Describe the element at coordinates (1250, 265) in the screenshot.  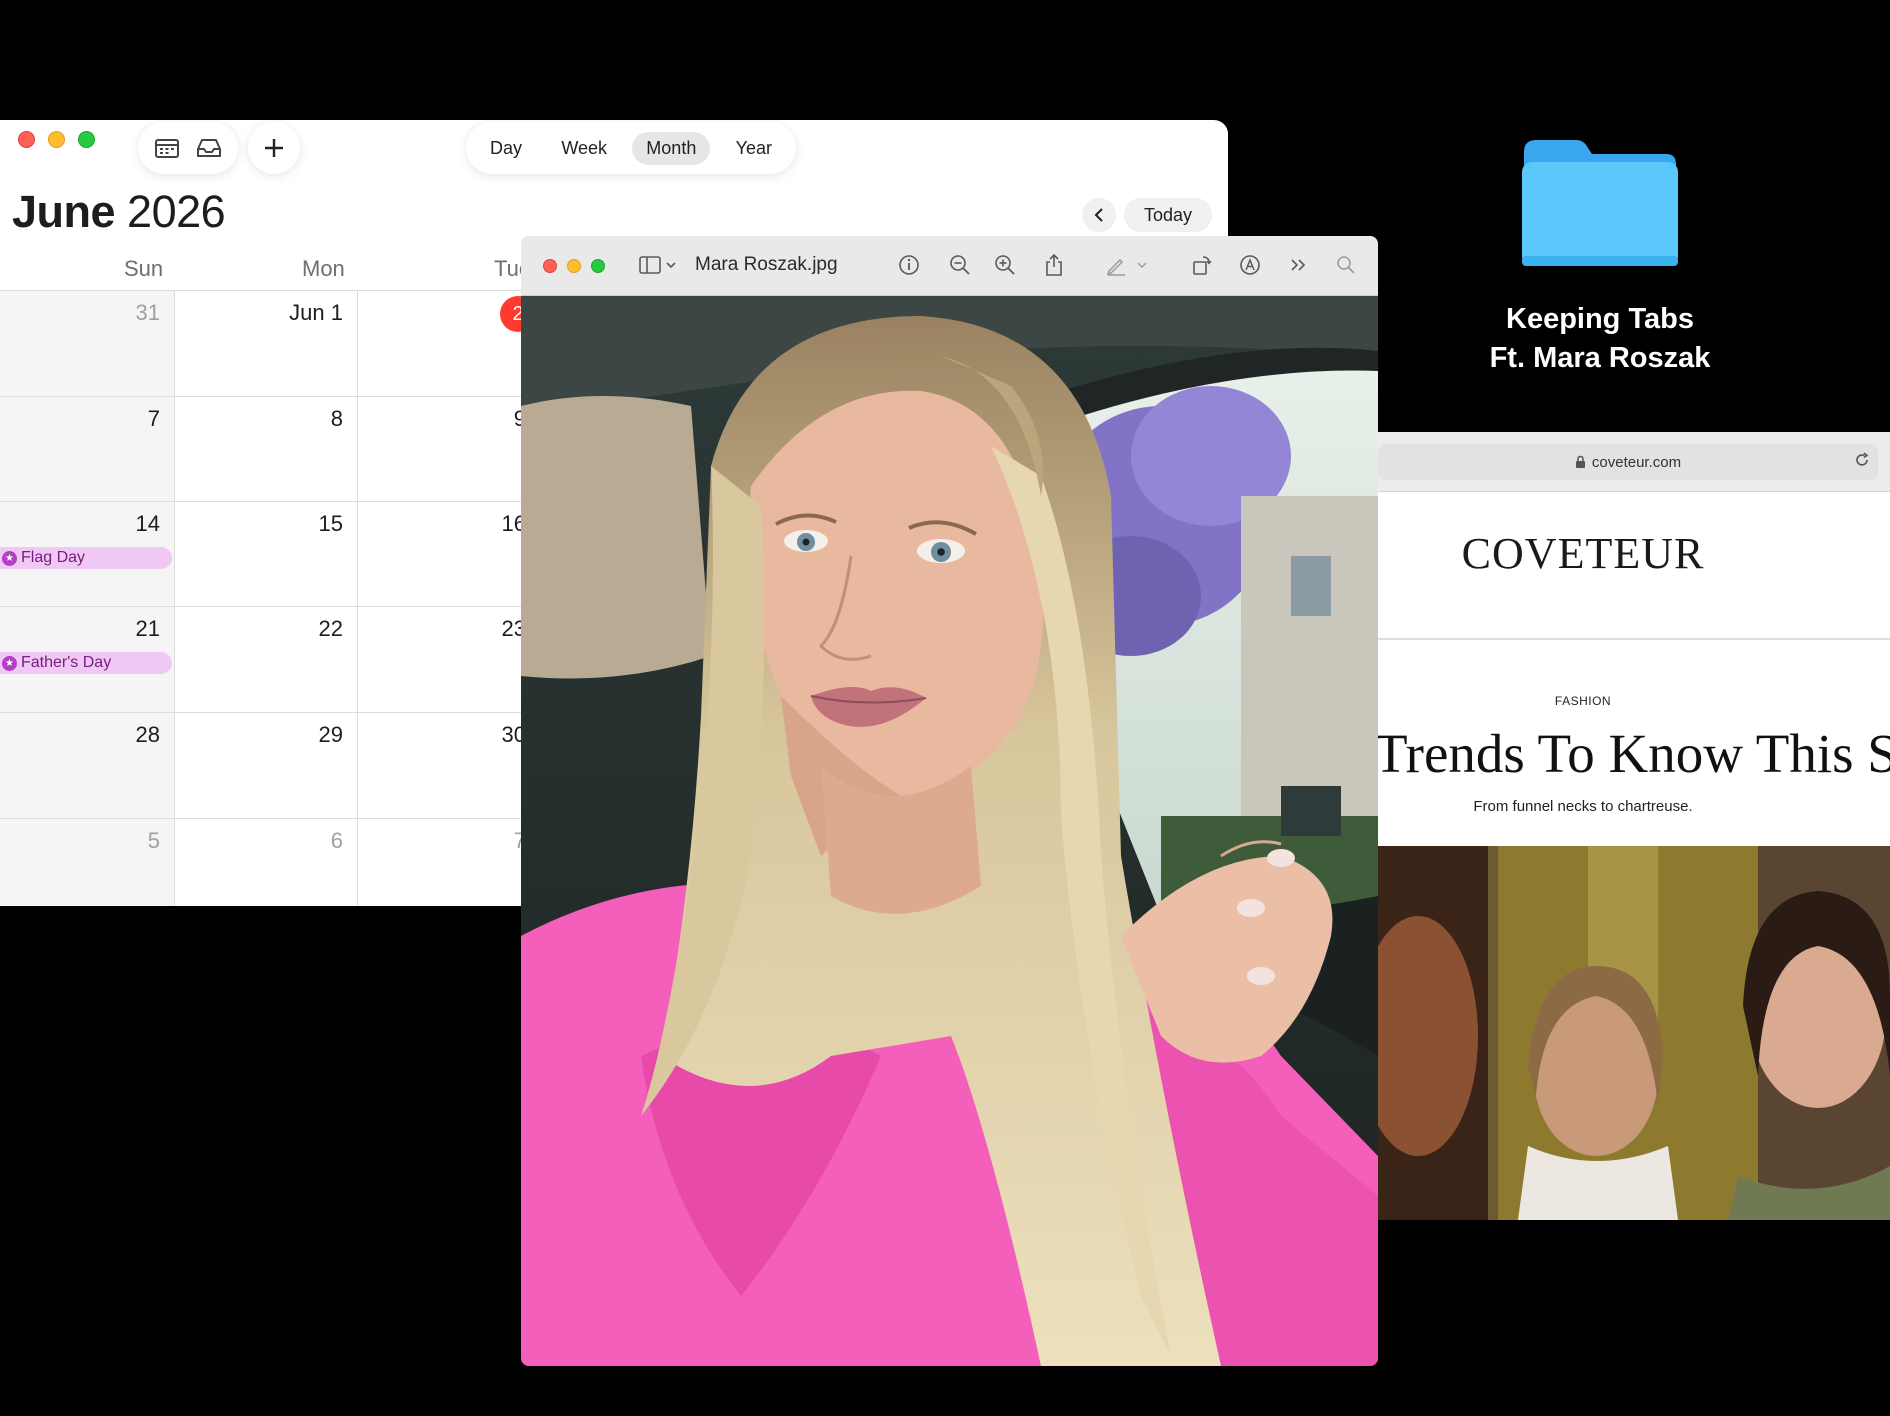
I see `markup-circle-icon` at that location.